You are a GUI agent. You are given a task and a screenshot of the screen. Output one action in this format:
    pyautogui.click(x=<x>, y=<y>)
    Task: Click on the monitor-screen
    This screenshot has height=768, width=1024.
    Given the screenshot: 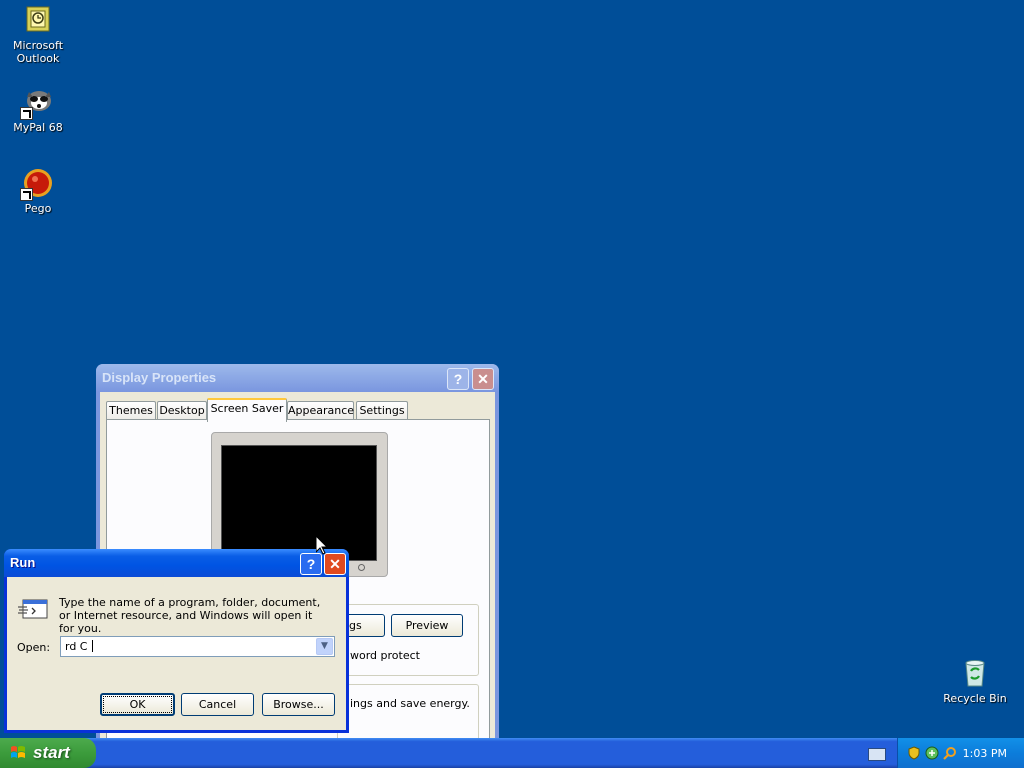 What is the action you would take?
    pyautogui.click(x=299, y=503)
    